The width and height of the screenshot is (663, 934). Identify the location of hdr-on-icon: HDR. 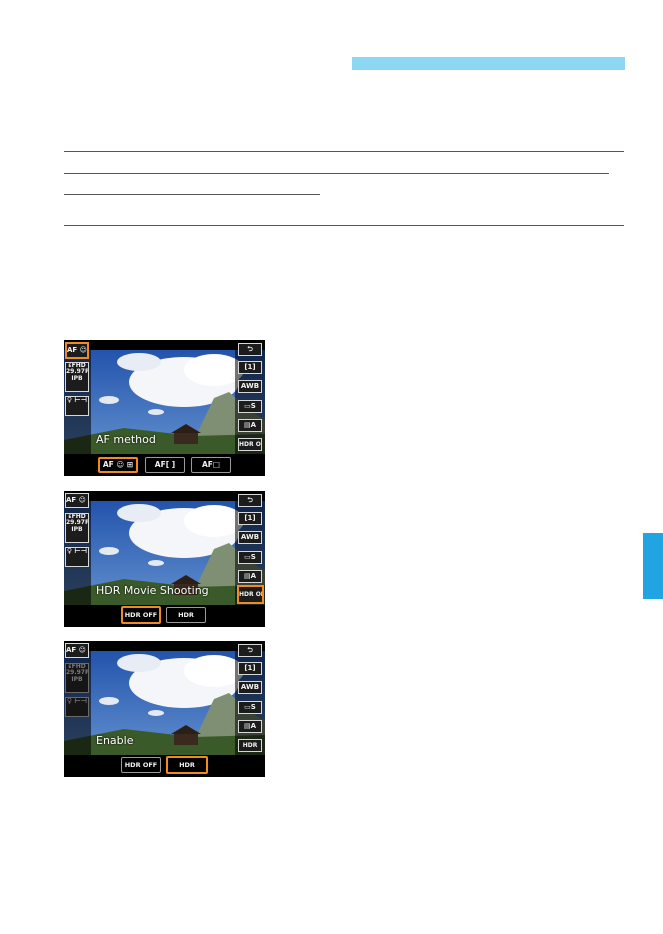
(250, 745).